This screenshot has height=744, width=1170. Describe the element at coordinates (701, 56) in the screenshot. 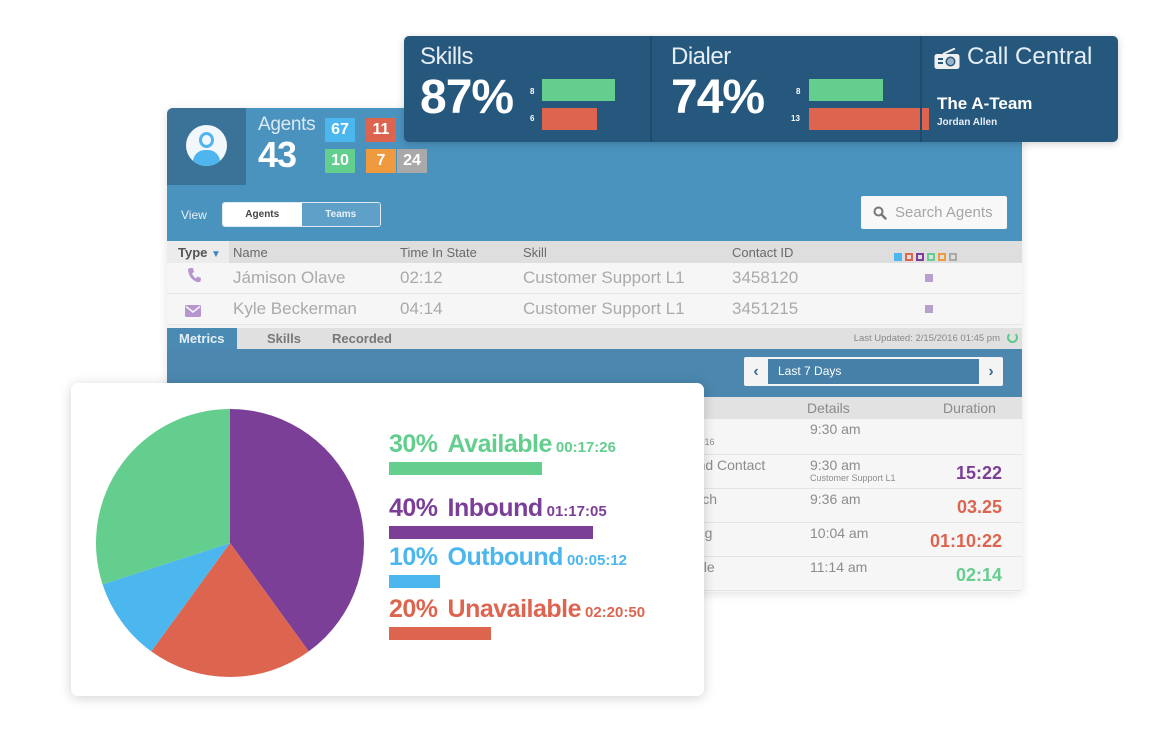

I see `dialer-title: Dialer` at that location.